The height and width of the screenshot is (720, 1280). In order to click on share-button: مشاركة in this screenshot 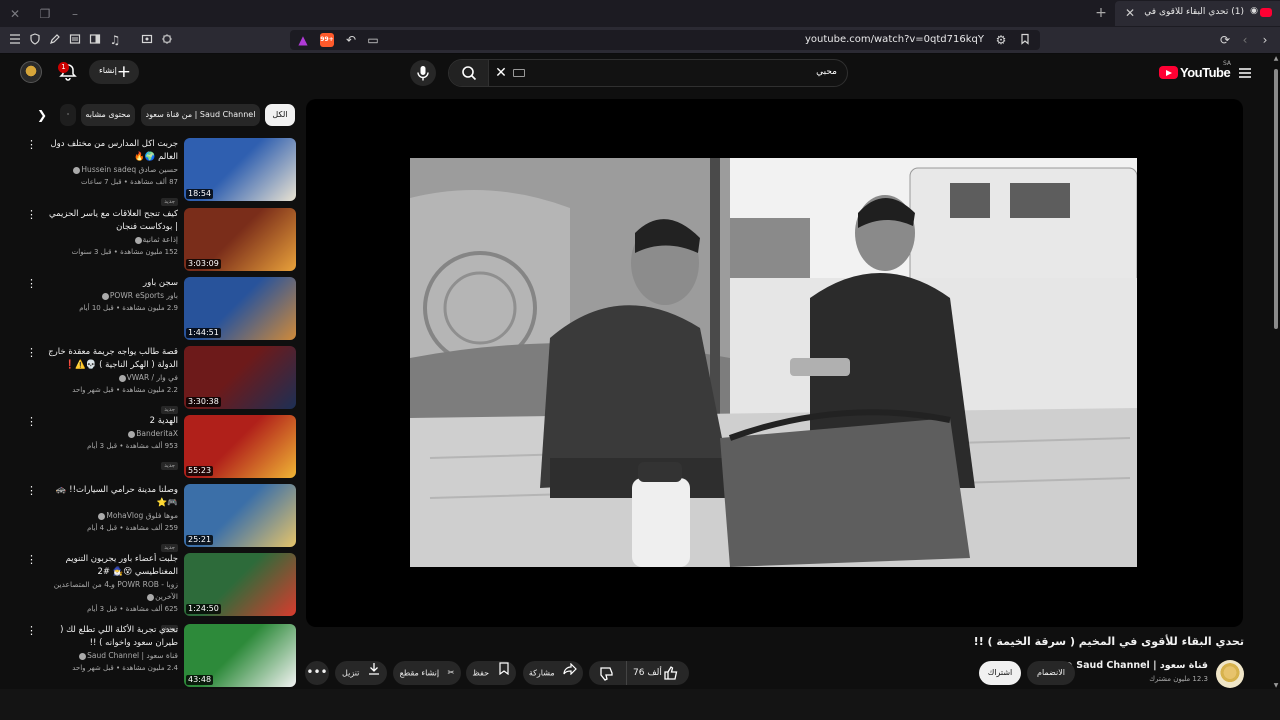, I will do `click(553, 673)`.